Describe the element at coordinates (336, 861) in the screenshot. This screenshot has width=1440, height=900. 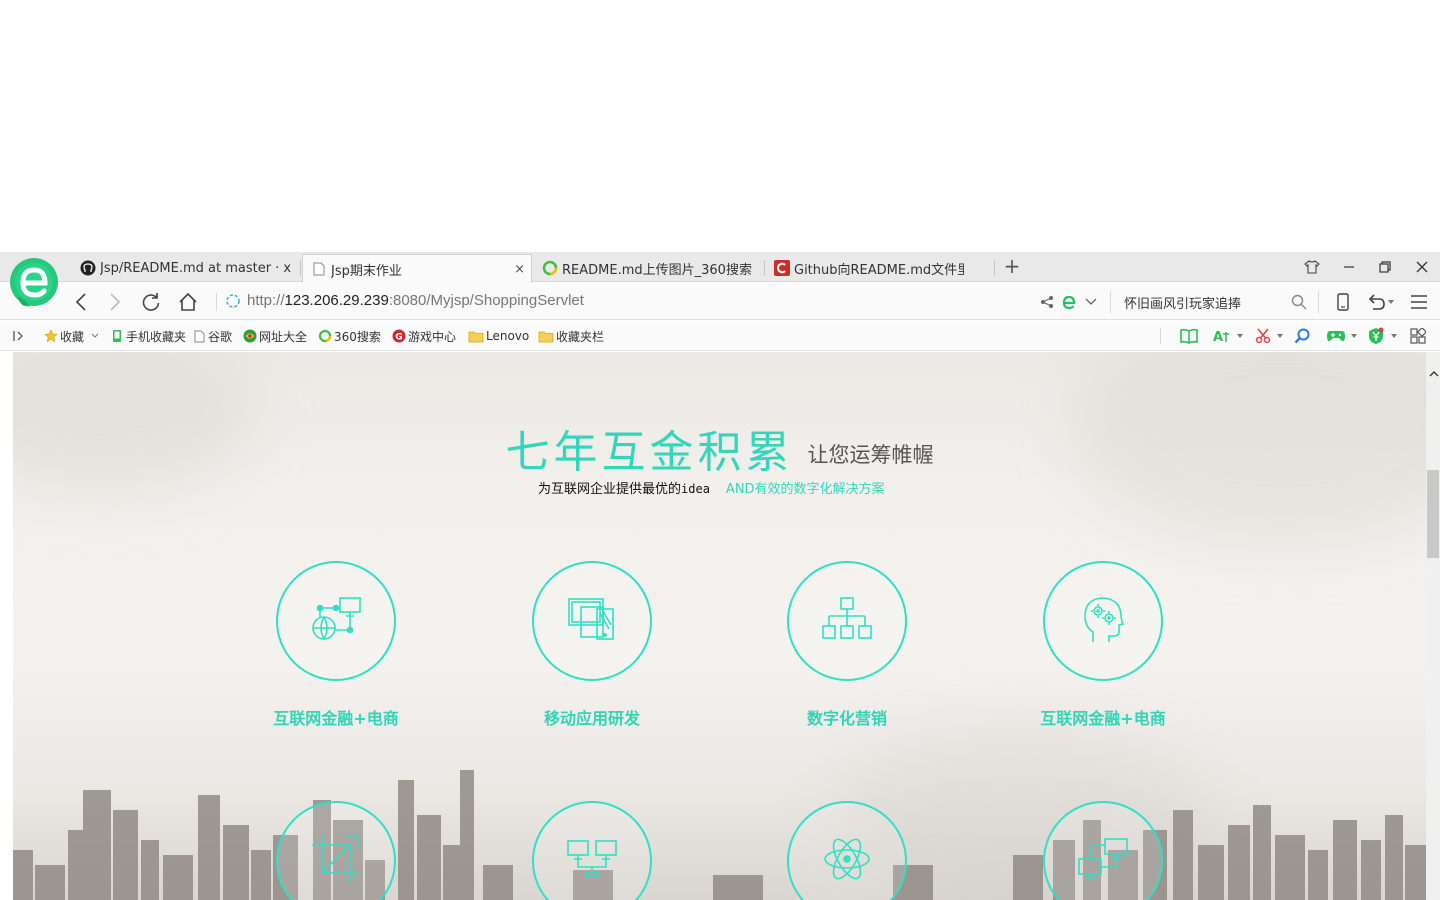
I see `crop-icon` at that location.